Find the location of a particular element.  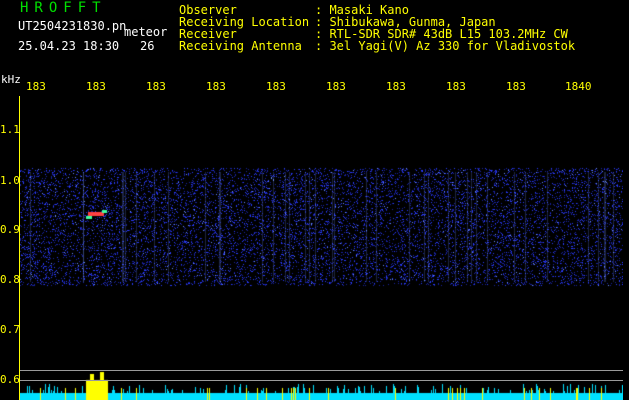

freq-tick-label: 1.0 is located at coordinates (10, 180).